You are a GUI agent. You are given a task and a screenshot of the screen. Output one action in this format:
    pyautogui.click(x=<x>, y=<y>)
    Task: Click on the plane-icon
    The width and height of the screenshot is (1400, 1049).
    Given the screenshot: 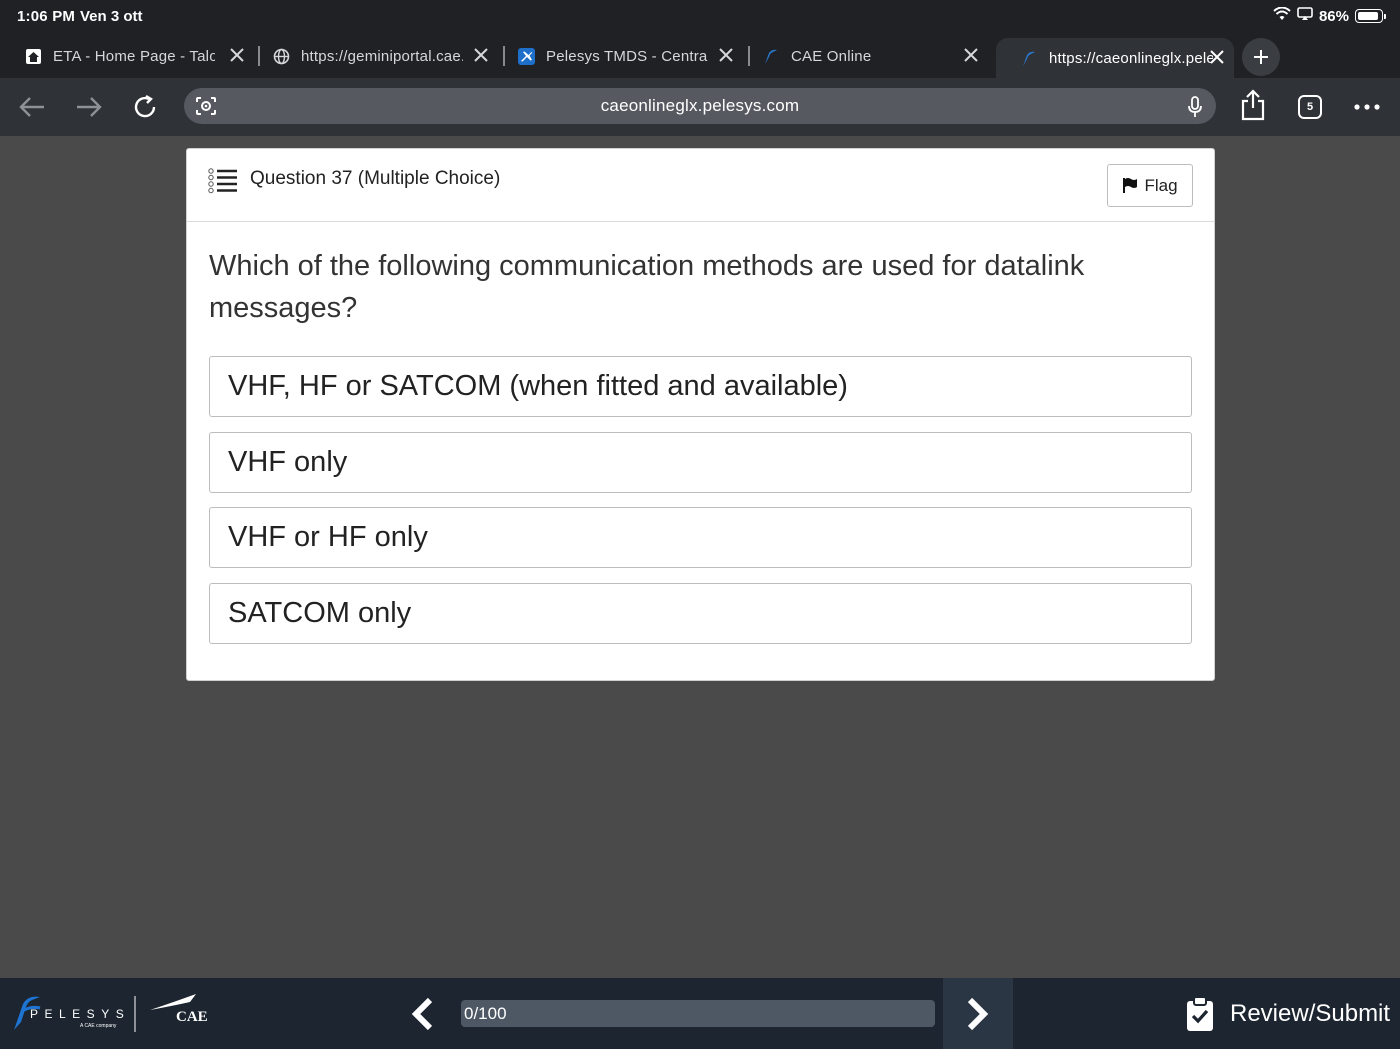 What is the action you would take?
    pyautogui.click(x=526, y=56)
    